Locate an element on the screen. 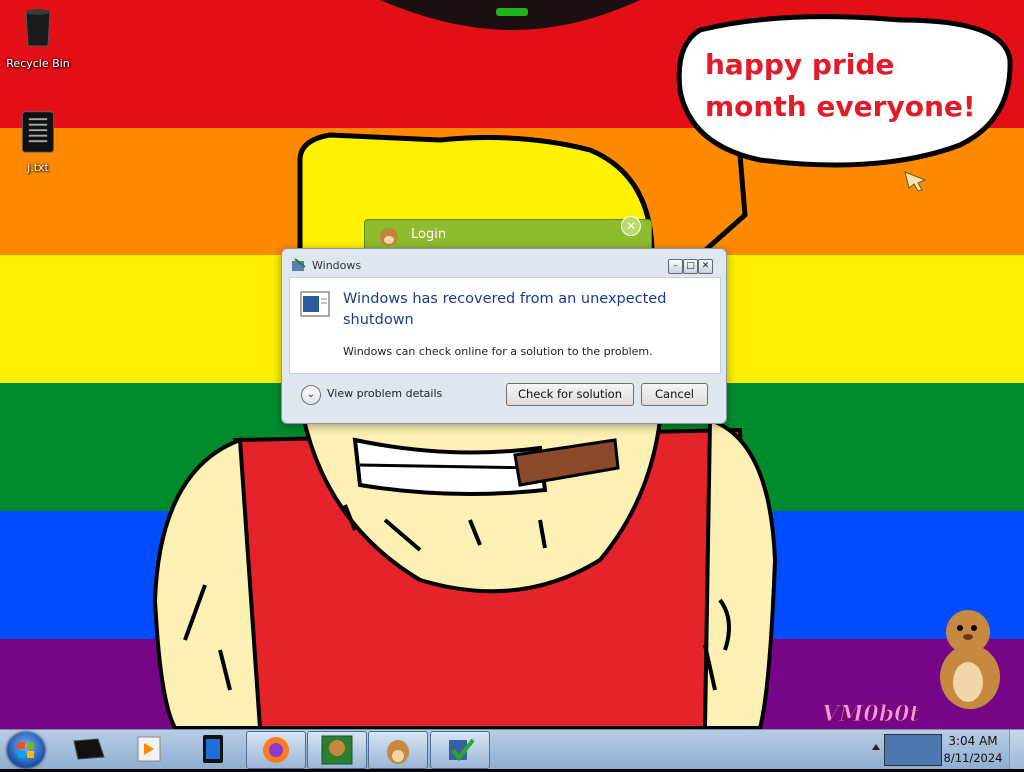 The width and height of the screenshot is (1024, 772). desktop-icon-recycle-bin: Recycle Bin is located at coordinates (38, 38).